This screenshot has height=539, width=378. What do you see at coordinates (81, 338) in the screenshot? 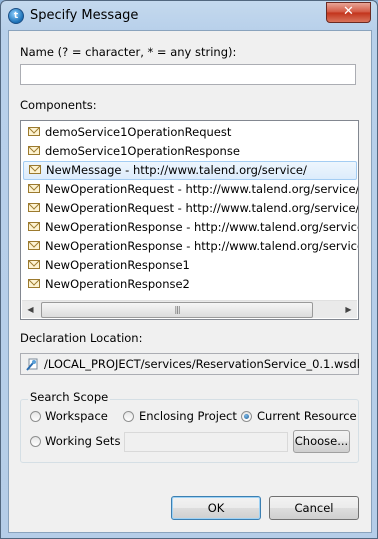
I see `declaration-location-label: Declaration Location:` at bounding box center [81, 338].